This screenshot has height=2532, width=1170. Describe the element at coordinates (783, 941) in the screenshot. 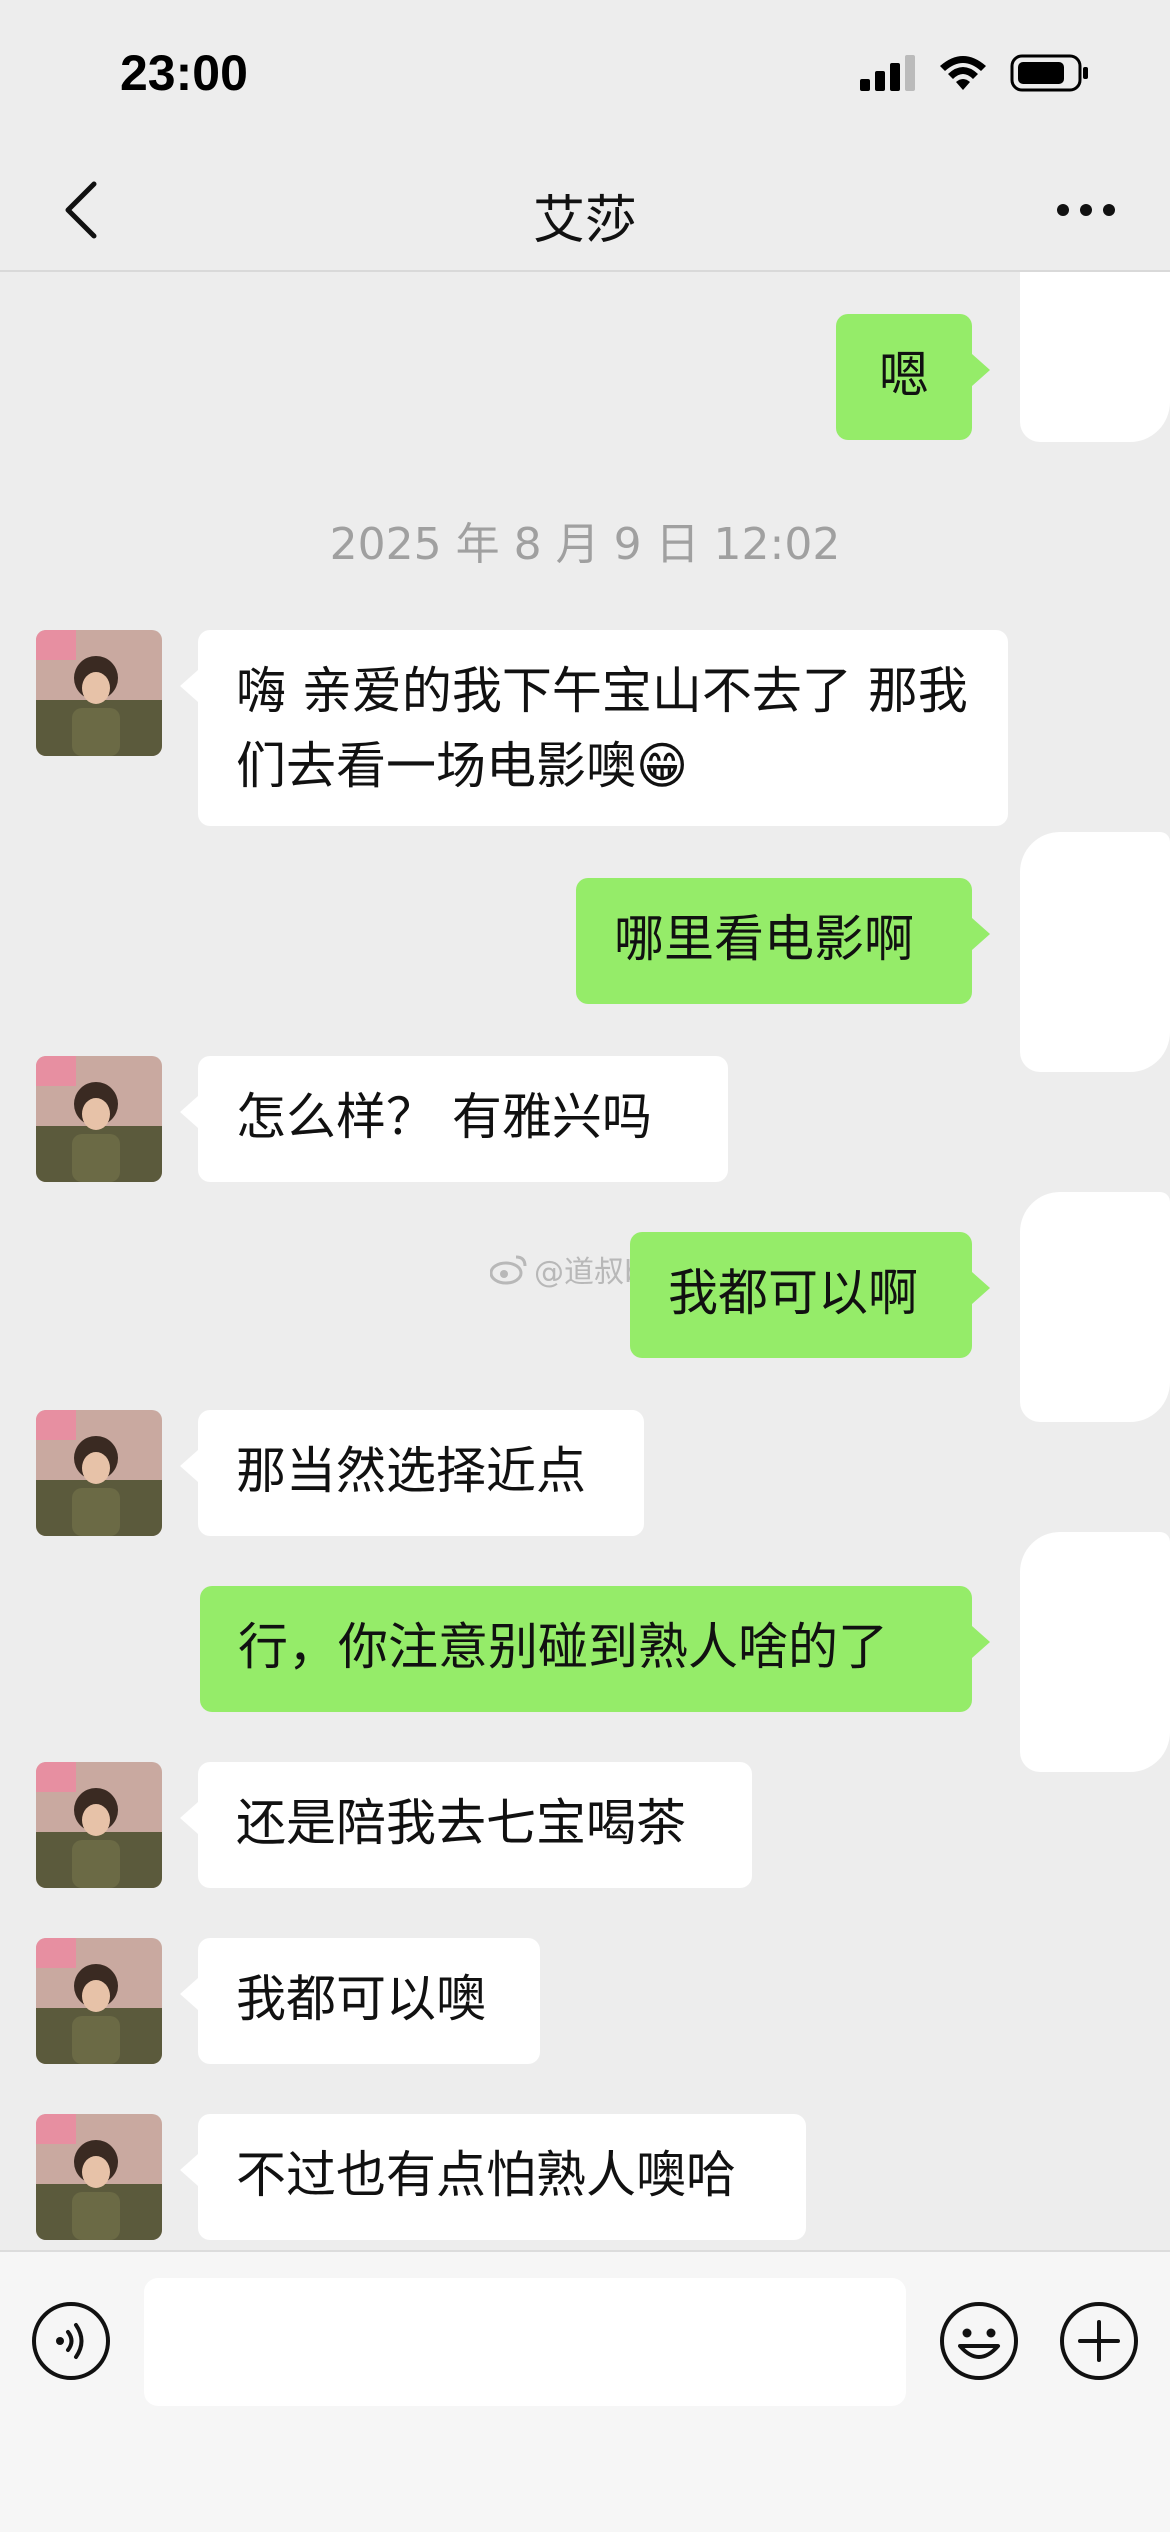

I see `message-bubble-outgoing: 哪里看电影啊` at that location.